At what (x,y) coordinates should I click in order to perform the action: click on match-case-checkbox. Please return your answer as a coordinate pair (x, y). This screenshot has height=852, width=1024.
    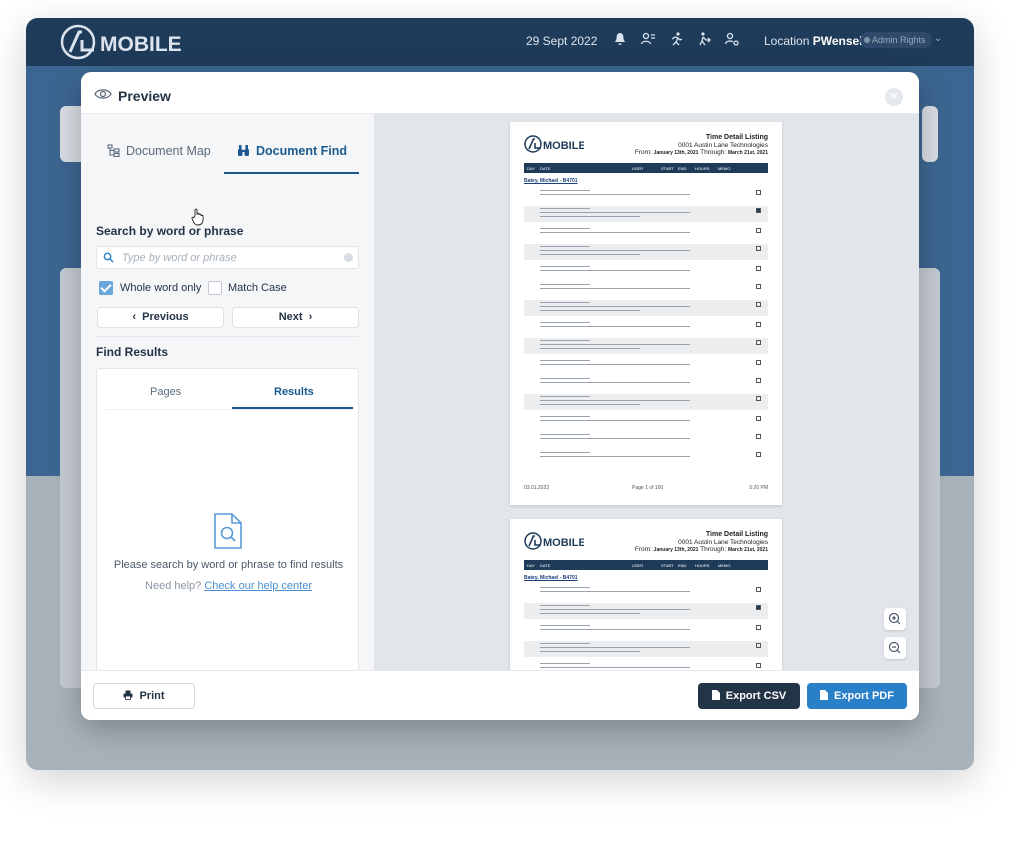
    Looking at the image, I should click on (215, 288).